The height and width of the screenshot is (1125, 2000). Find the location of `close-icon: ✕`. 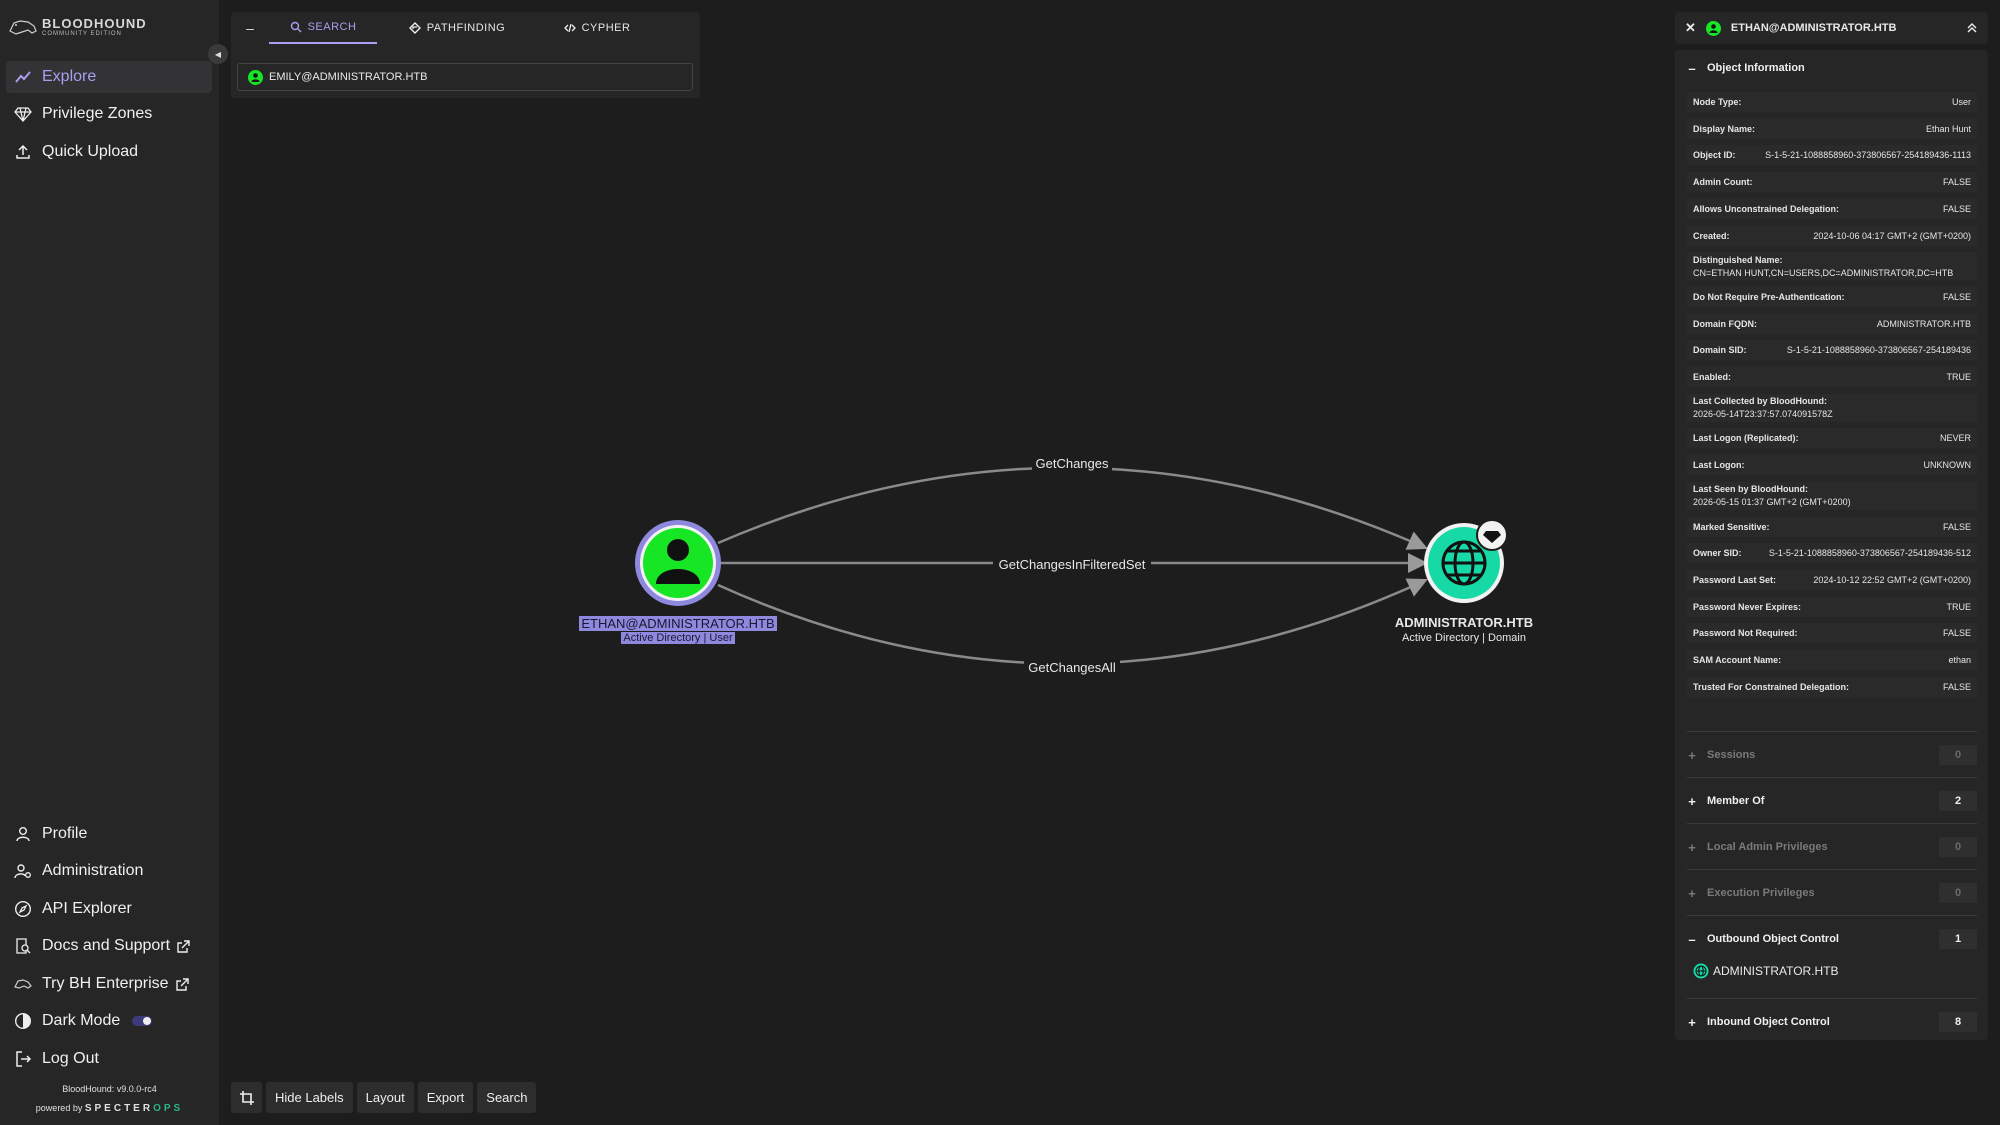

close-icon: ✕ is located at coordinates (1690, 28).